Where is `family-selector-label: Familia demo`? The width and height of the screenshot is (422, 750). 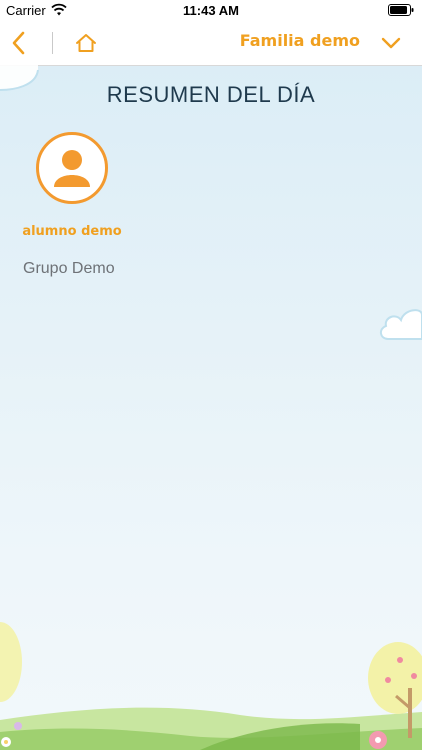 family-selector-label: Familia demo is located at coordinates (300, 40).